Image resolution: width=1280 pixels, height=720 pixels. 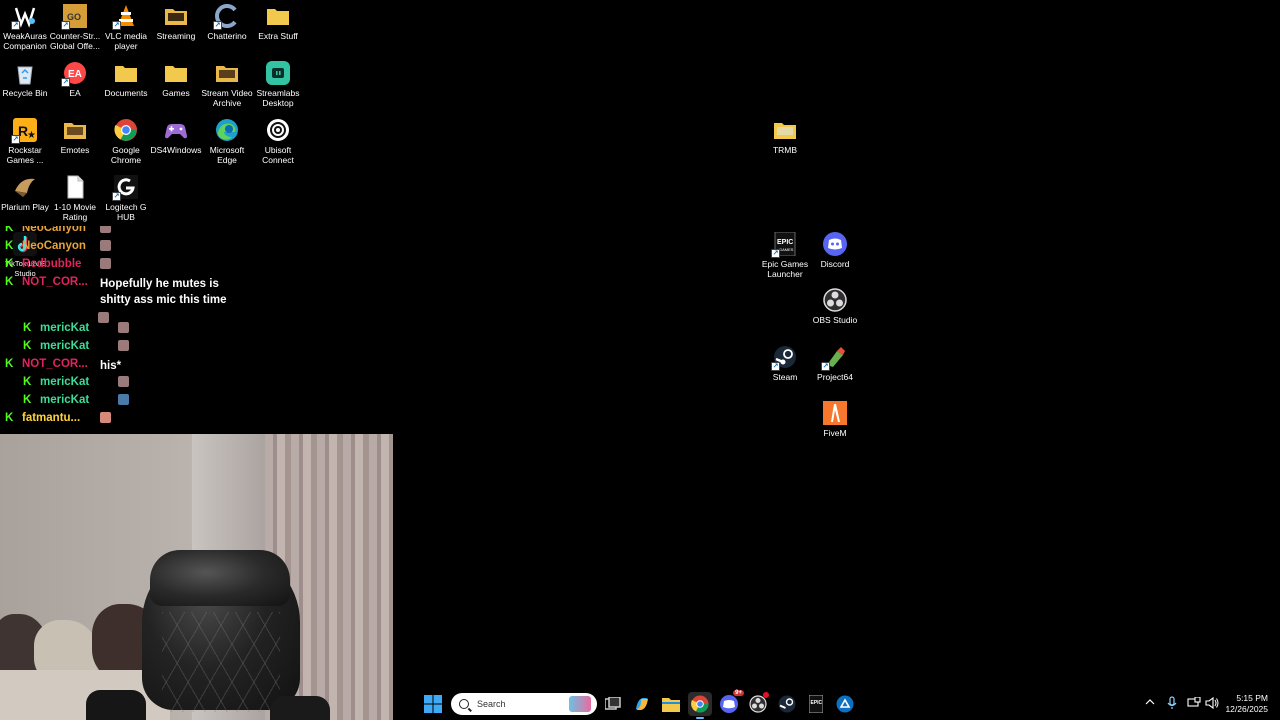 I want to click on desktop-icon-epic: EPIC GAMES ↗ Epic Games Launcher, so click(x=785, y=255).